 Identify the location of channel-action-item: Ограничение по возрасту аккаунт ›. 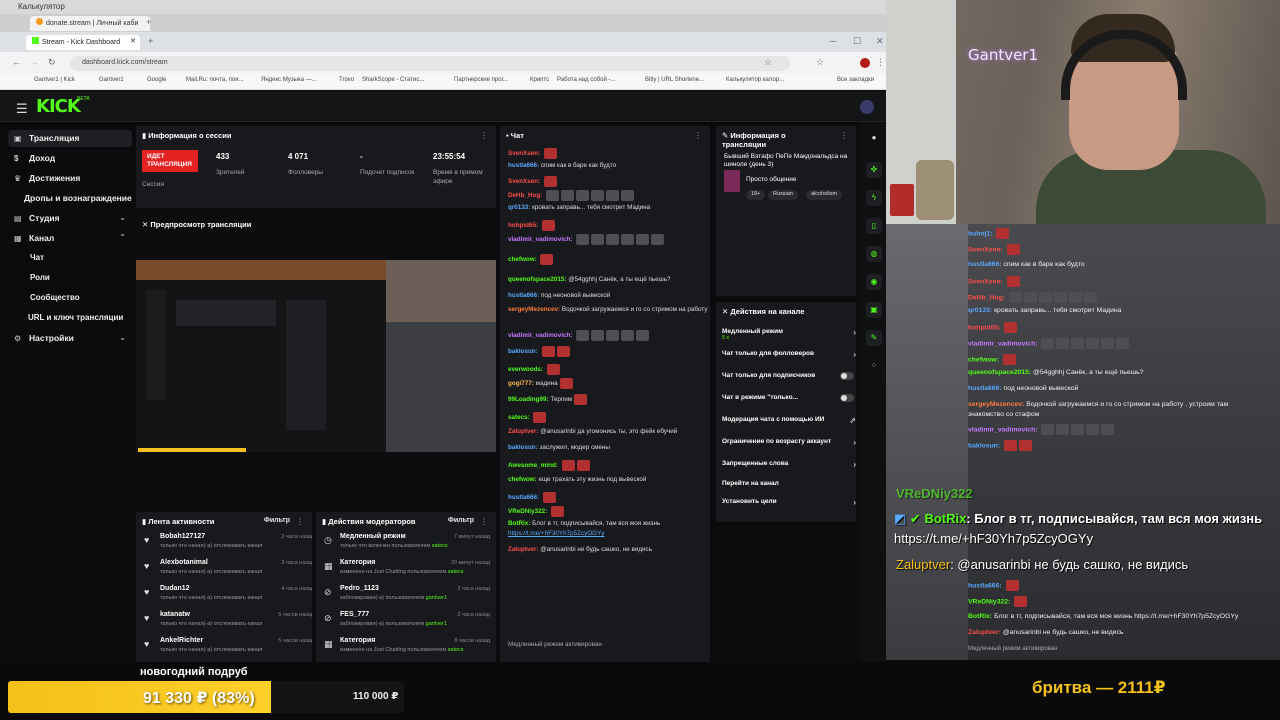
(789, 442).